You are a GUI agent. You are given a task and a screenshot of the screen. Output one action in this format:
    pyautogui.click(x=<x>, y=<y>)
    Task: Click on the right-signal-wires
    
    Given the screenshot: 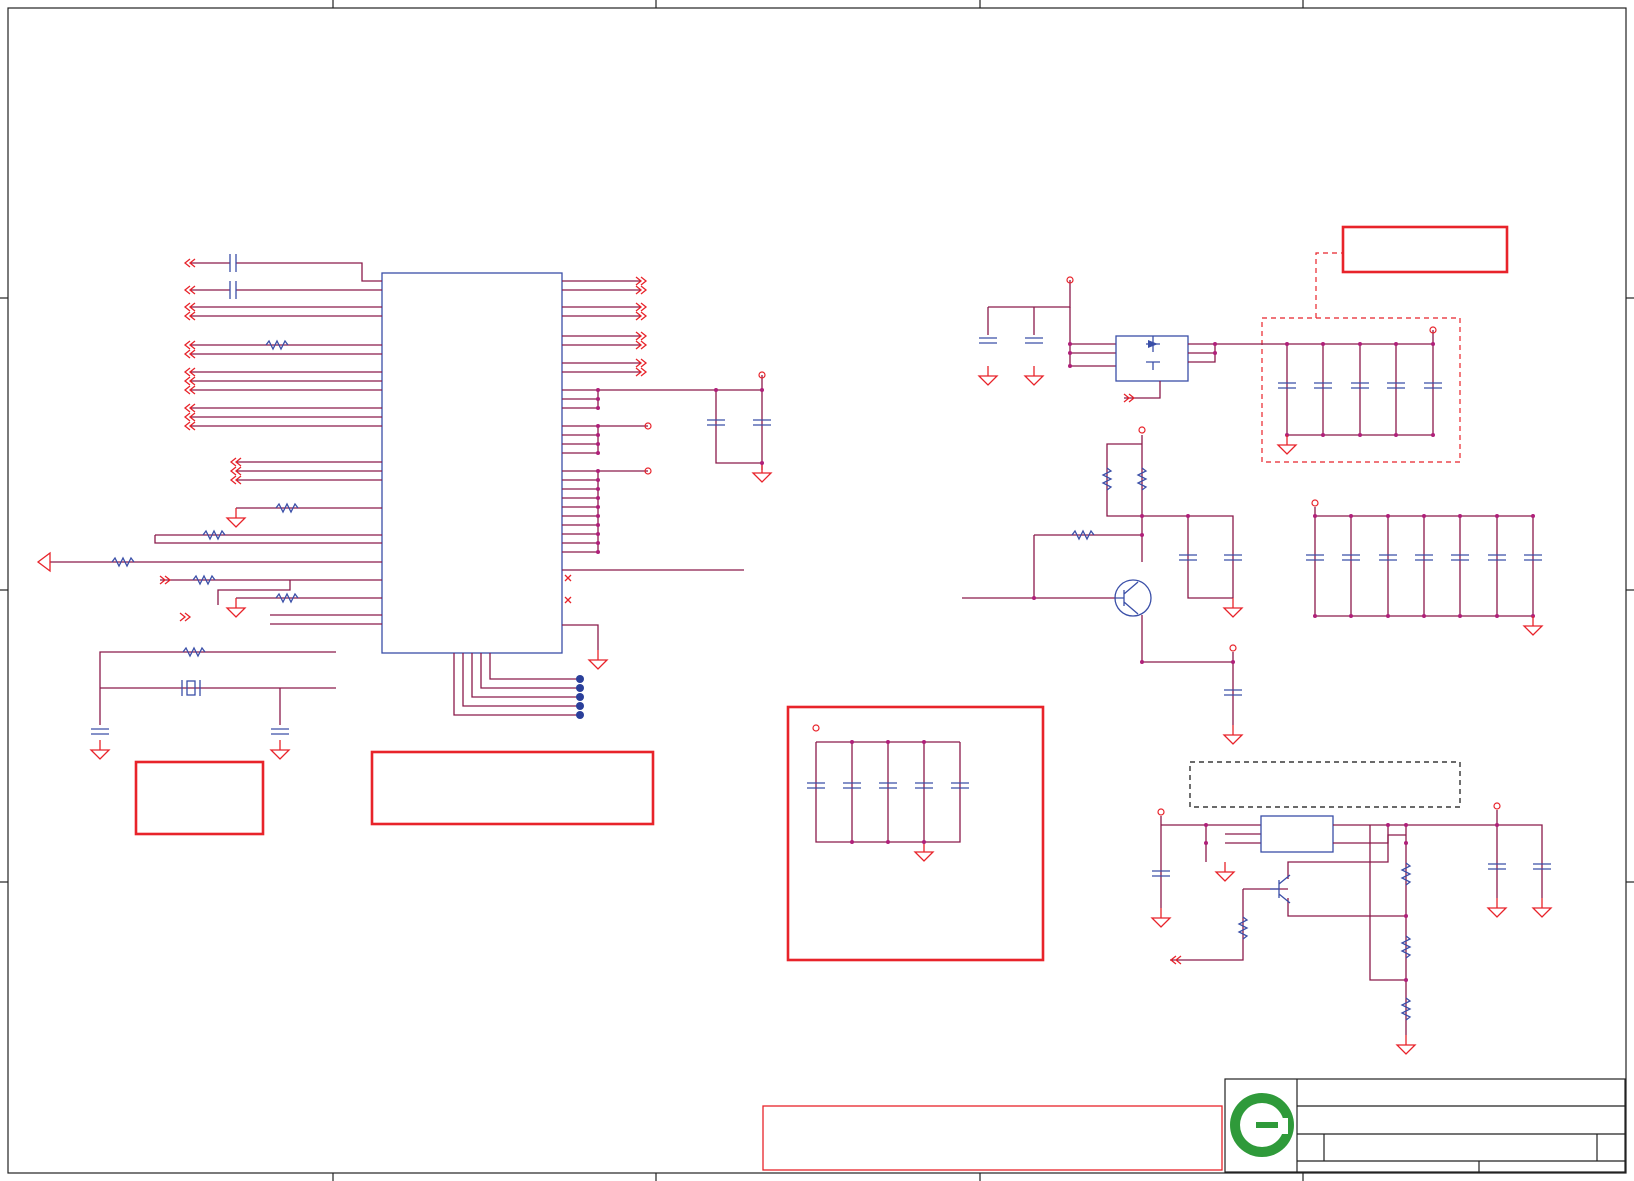 What is the action you would take?
    pyautogui.click(x=662, y=465)
    